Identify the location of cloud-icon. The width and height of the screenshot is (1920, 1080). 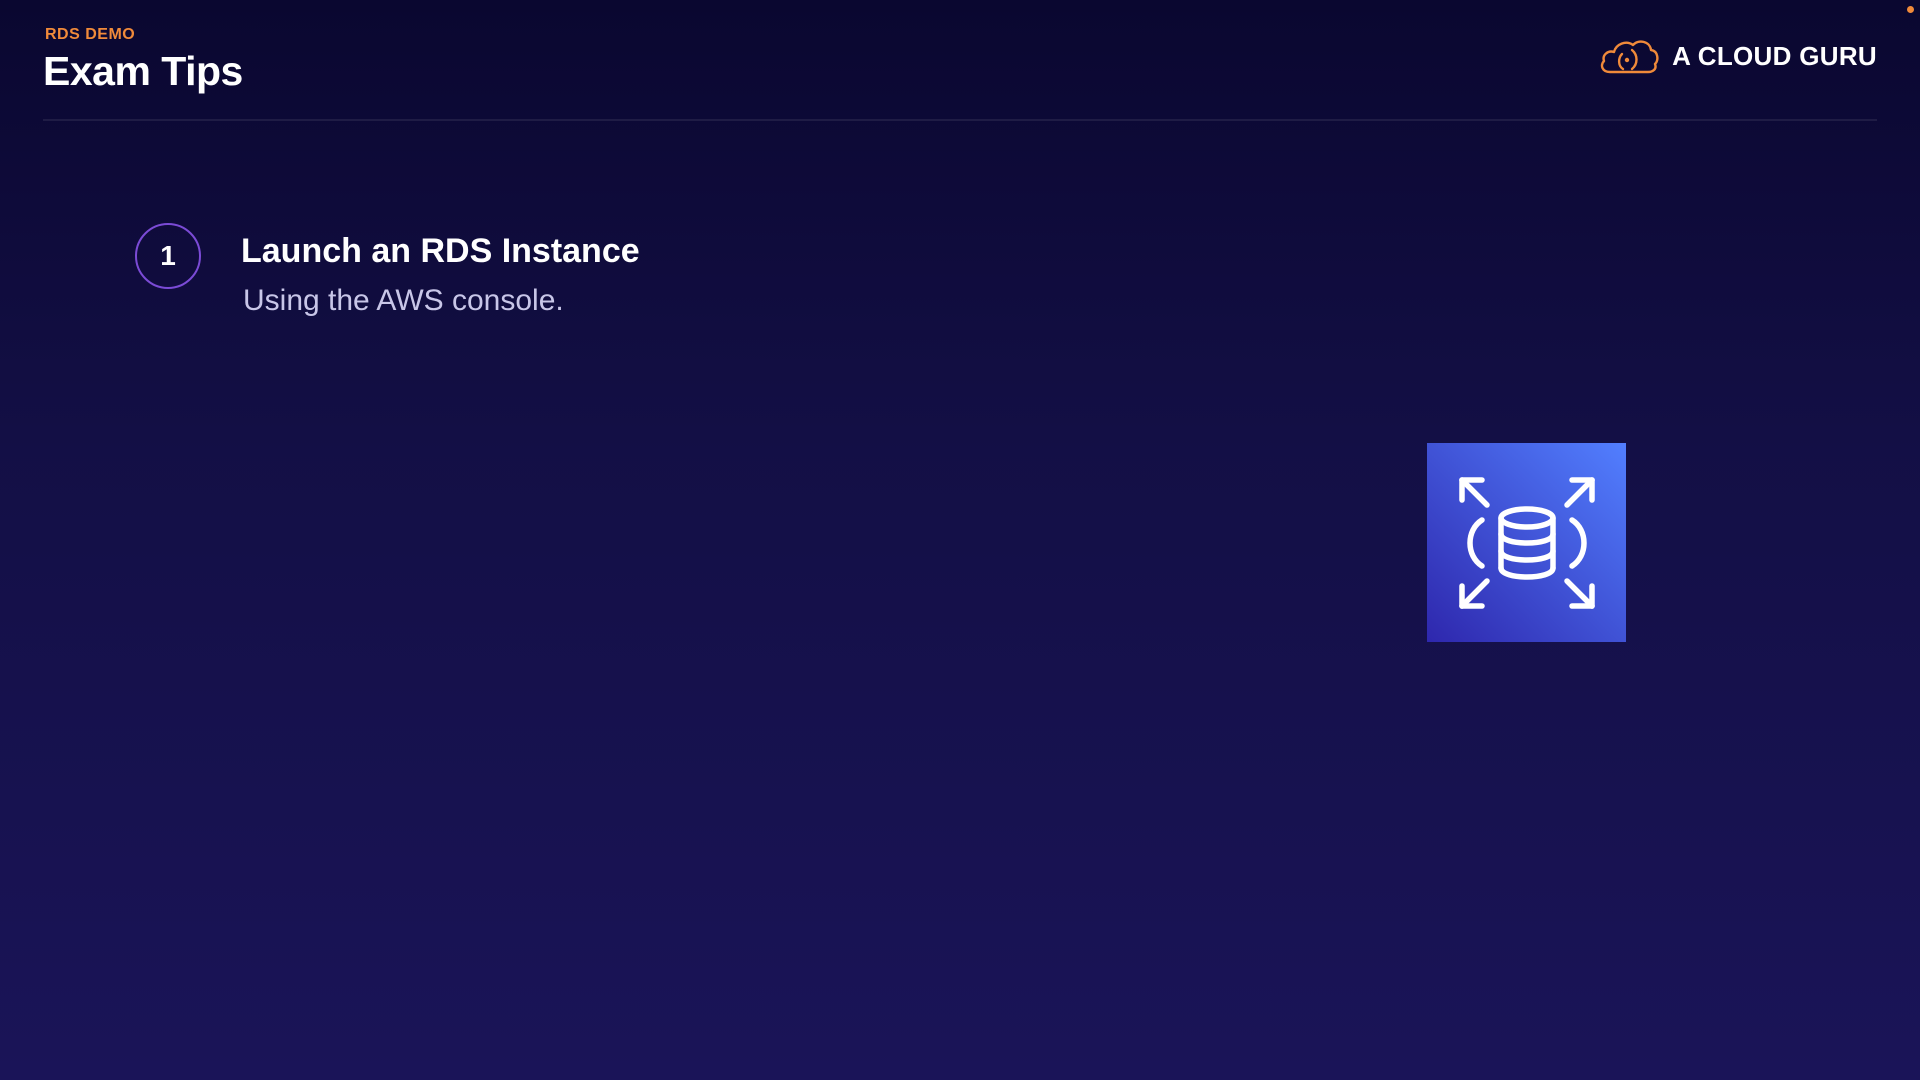
(1629, 56).